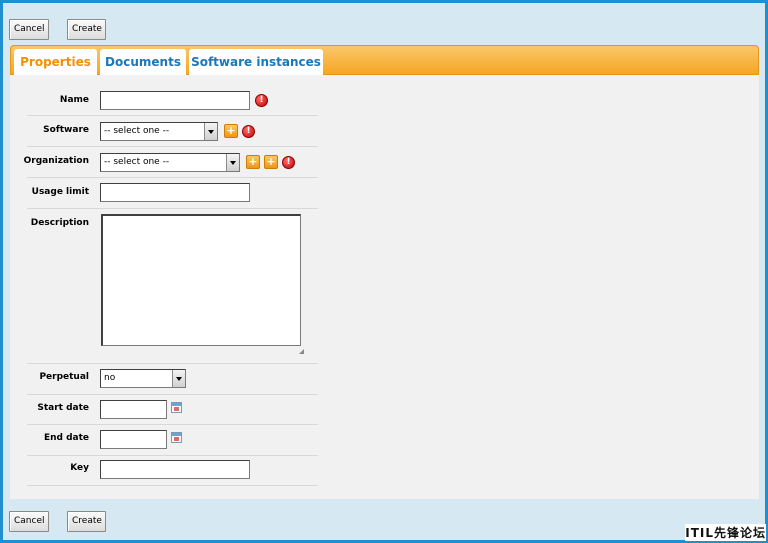 Image resolution: width=768 pixels, height=543 pixels. I want to click on form-row-software: Software -- select one -- + !, so click(172, 131).